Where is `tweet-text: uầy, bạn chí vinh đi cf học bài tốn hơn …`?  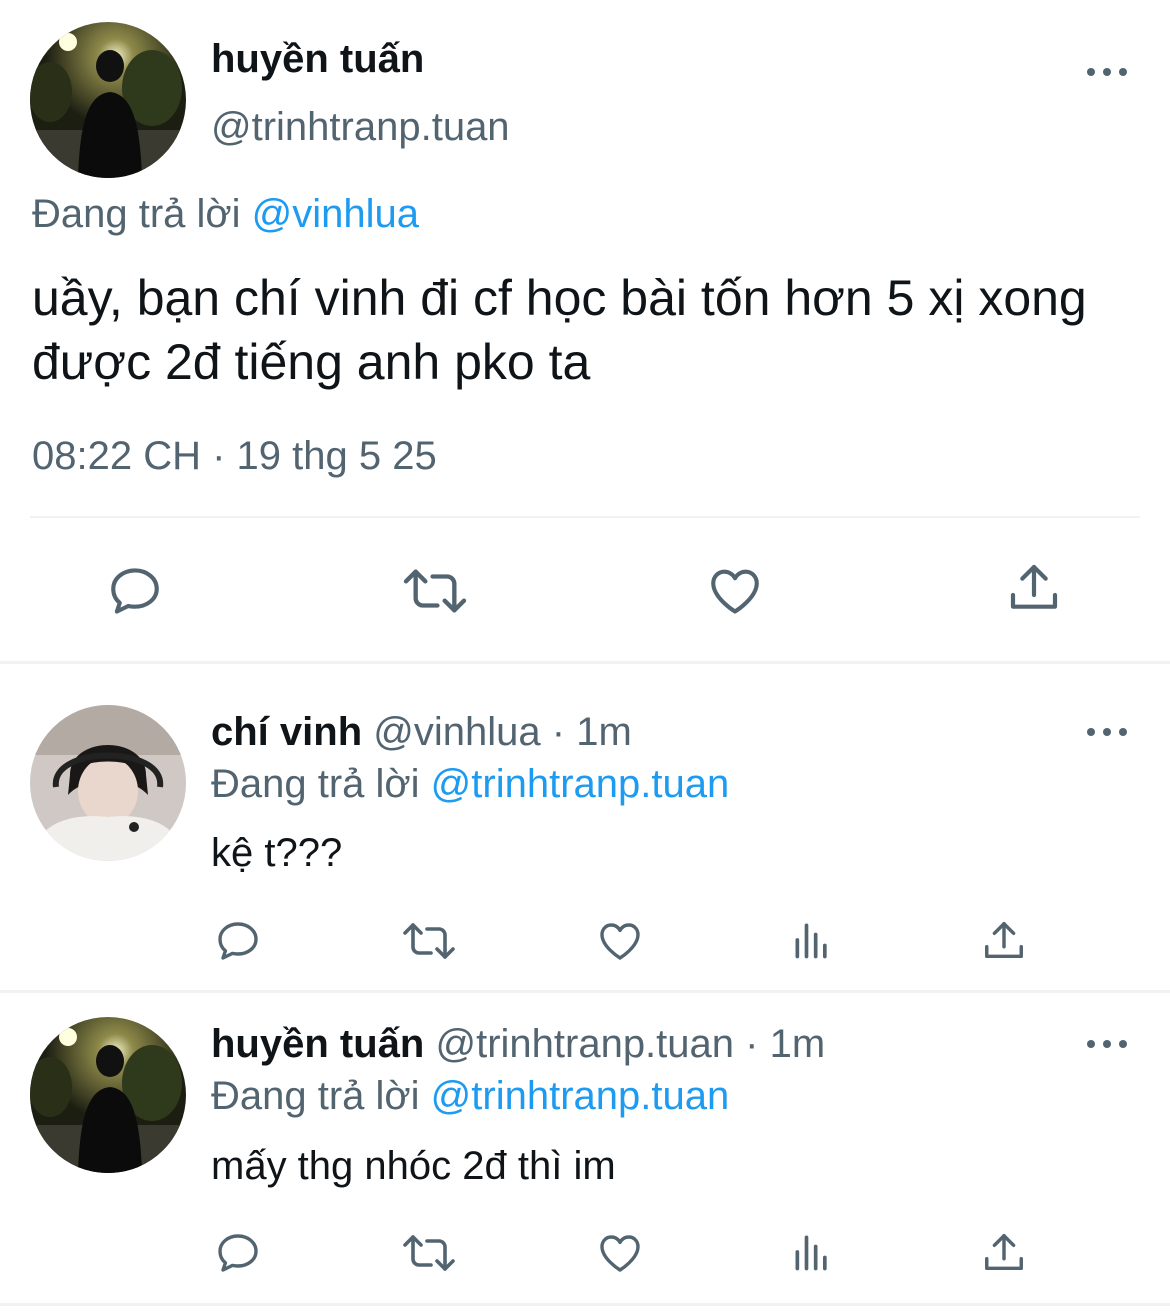
tweet-text: uầy, bạn chí vinh đi cf học bài tốn hơn … is located at coordinates (559, 330).